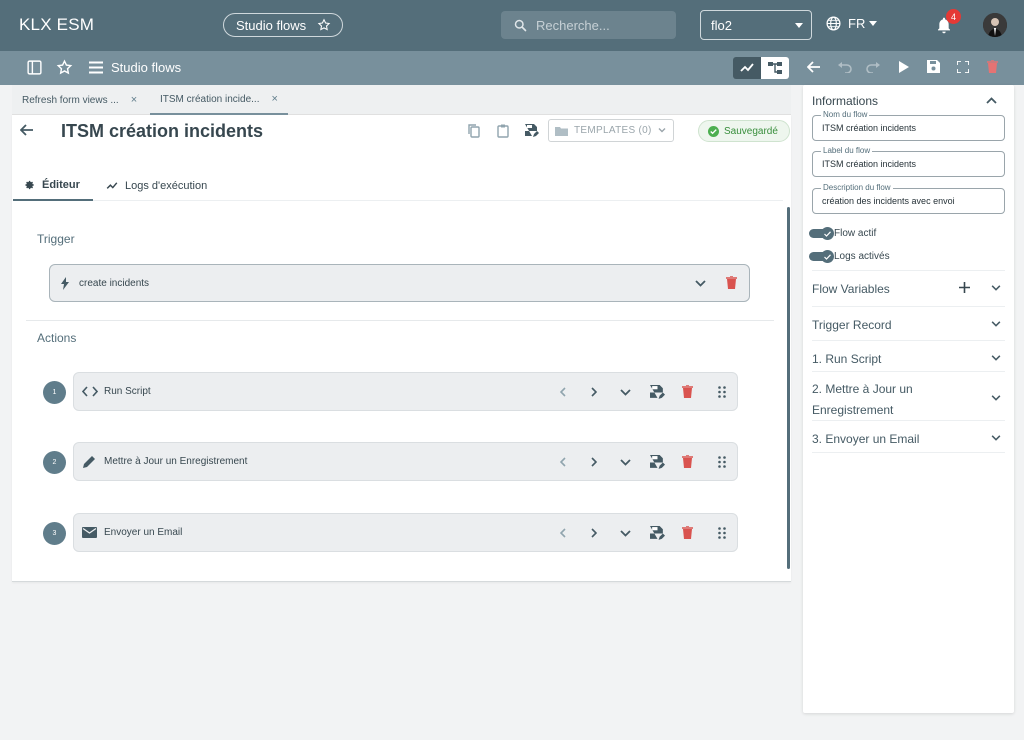 This screenshot has width=1024, height=740. I want to click on global-search, so click(588, 25).